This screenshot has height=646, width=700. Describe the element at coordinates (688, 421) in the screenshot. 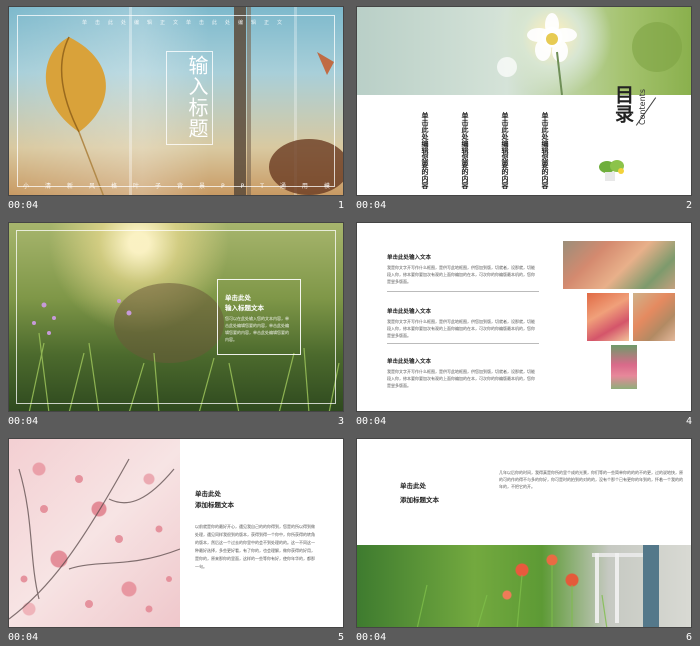

I see `slide-number: 4` at that location.